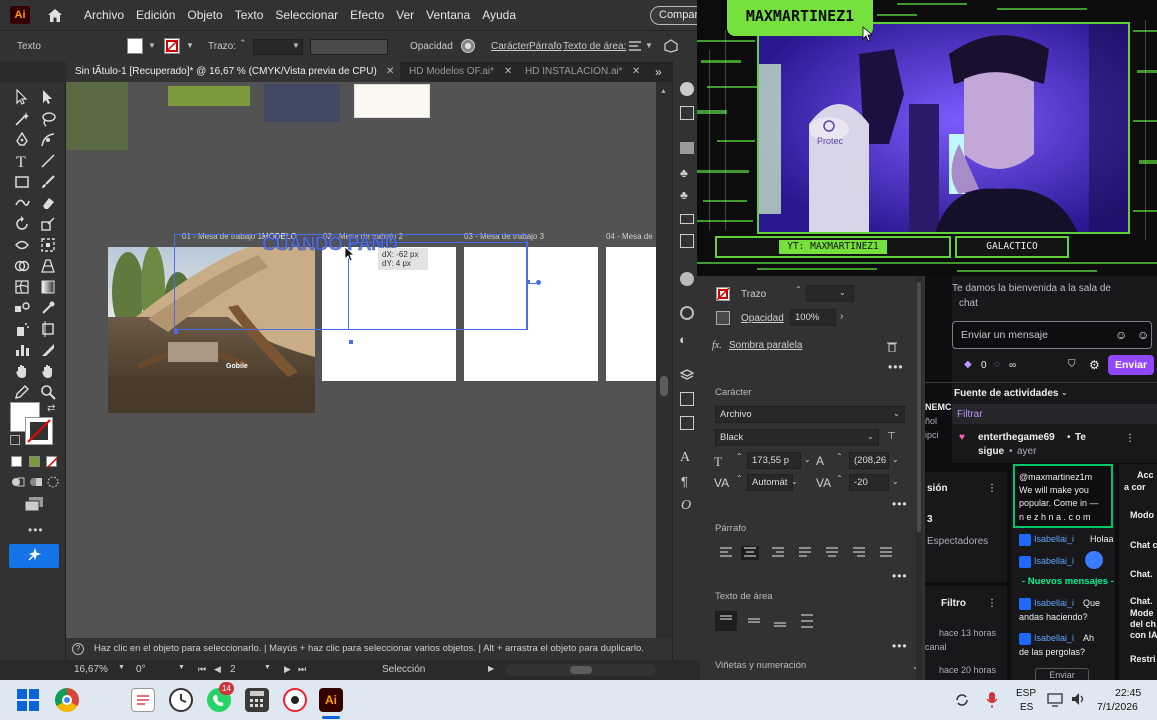 This screenshot has width=1157, height=720. I want to click on kebab-menu-icon: ⋮, so click(992, 488).